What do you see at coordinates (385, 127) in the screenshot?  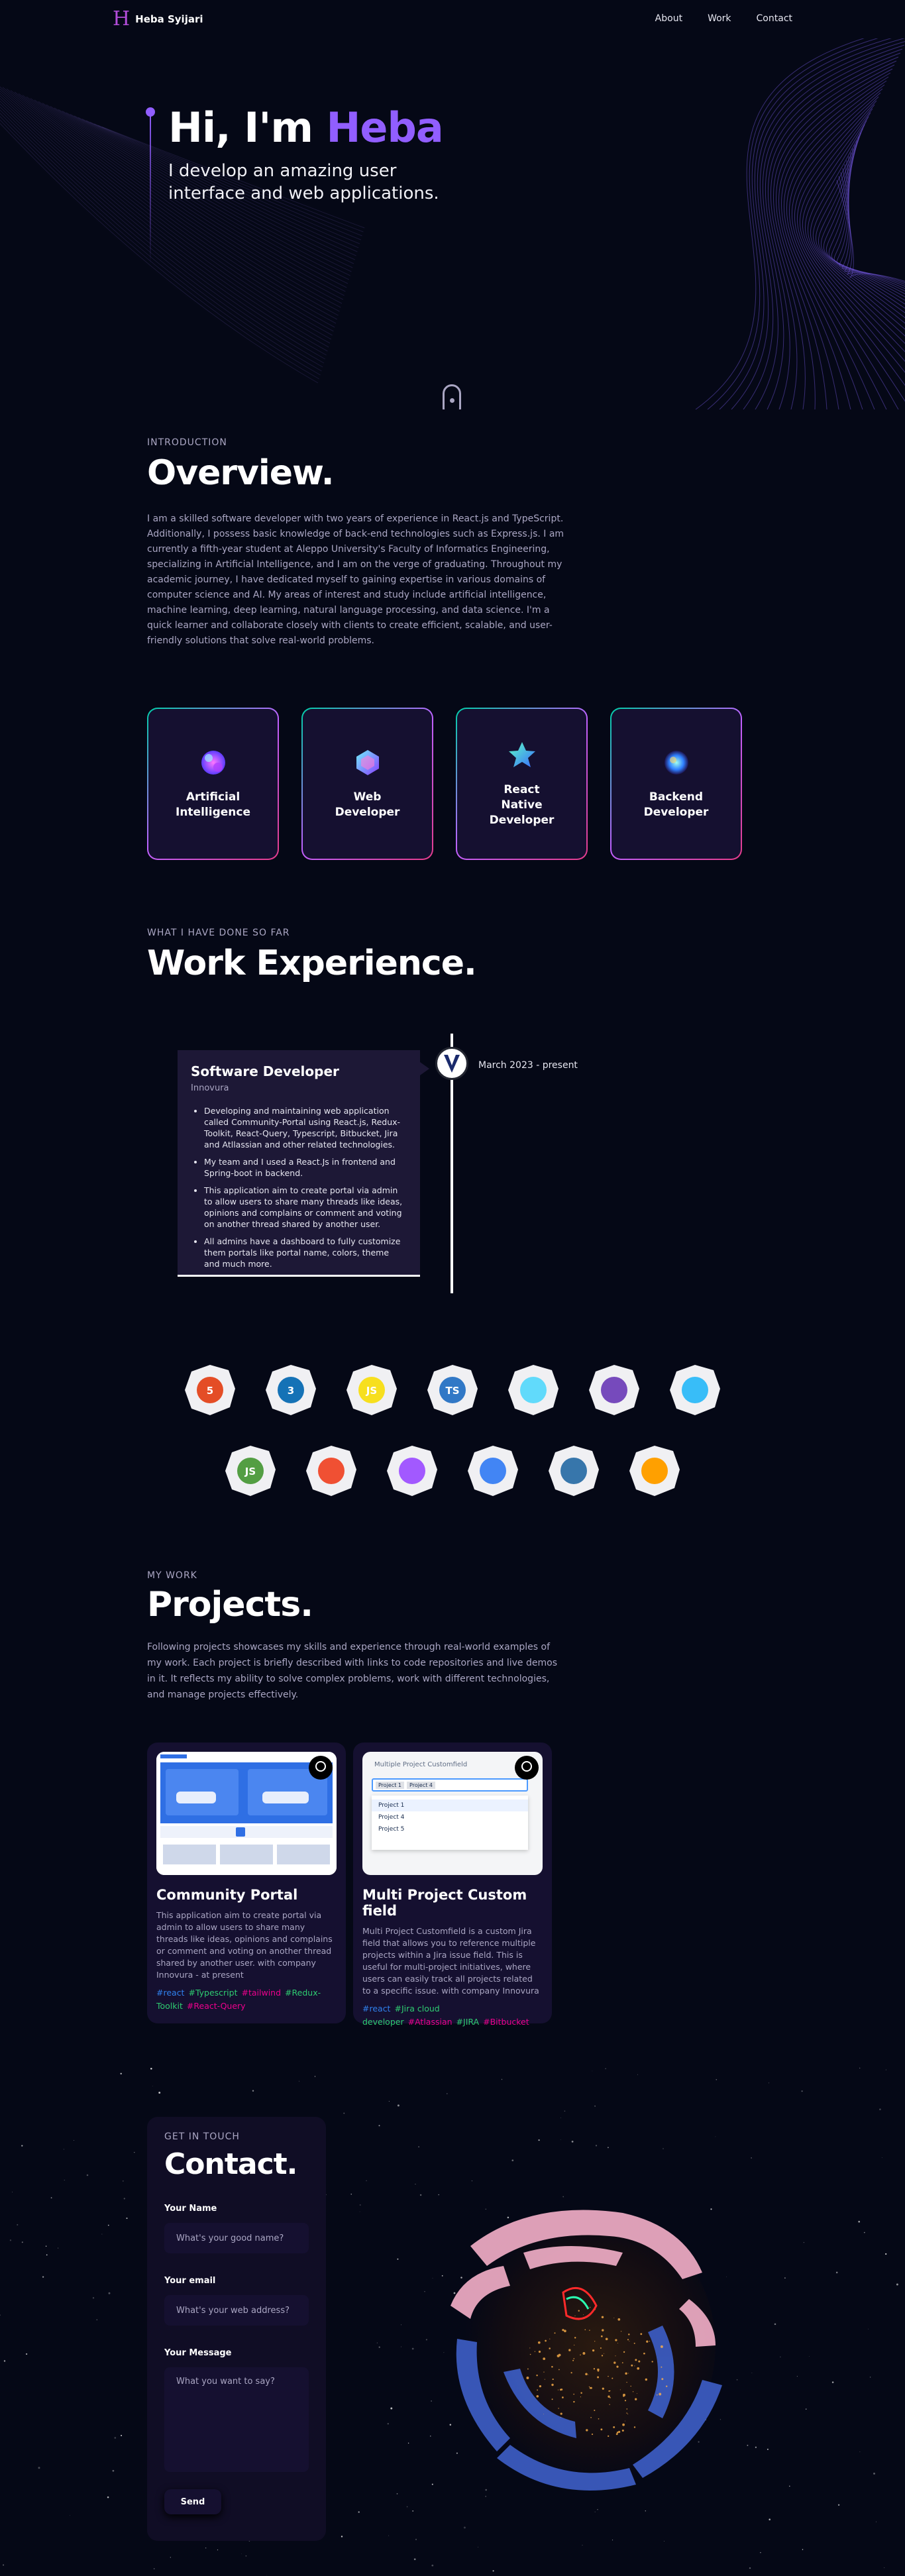 I see `hero-title-name: Heba` at bounding box center [385, 127].